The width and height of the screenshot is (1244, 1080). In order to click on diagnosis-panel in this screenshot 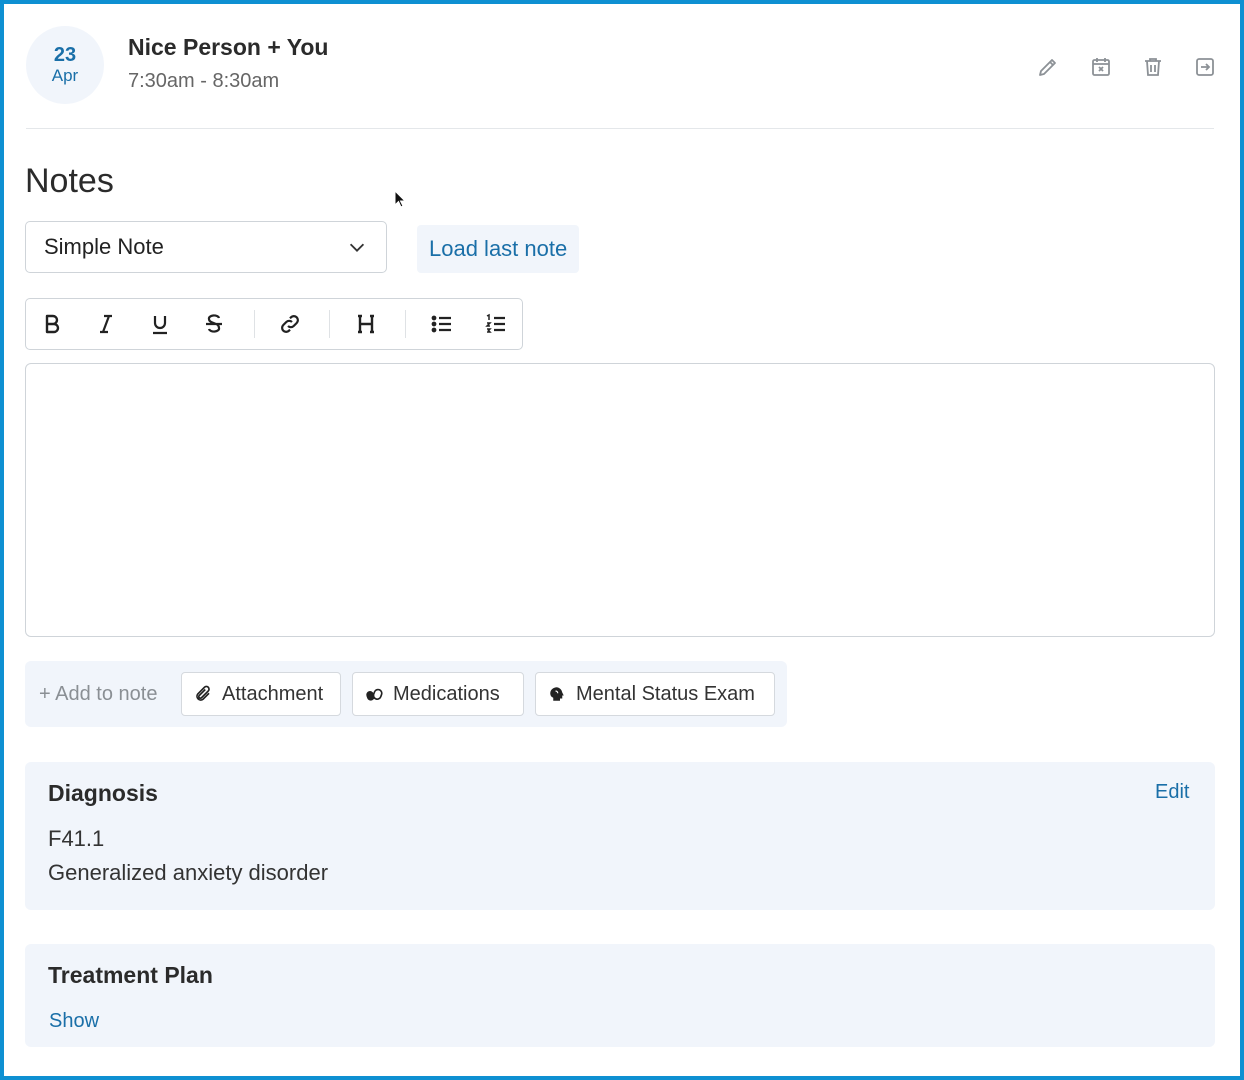, I will do `click(620, 836)`.